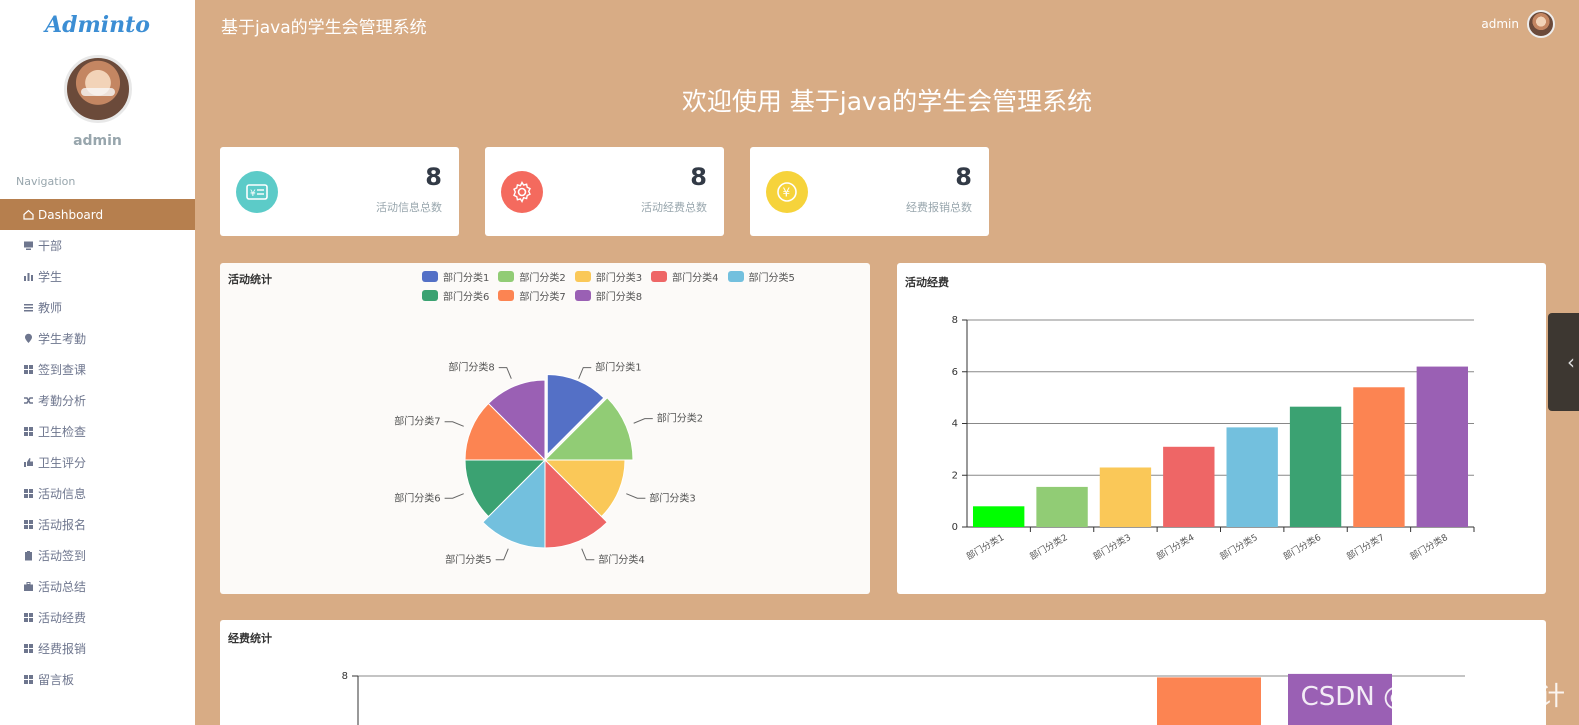 The height and width of the screenshot is (725, 1579). Describe the element at coordinates (97, 524) in the screenshot. I see `sidebar-item-10: 活动报名` at that location.